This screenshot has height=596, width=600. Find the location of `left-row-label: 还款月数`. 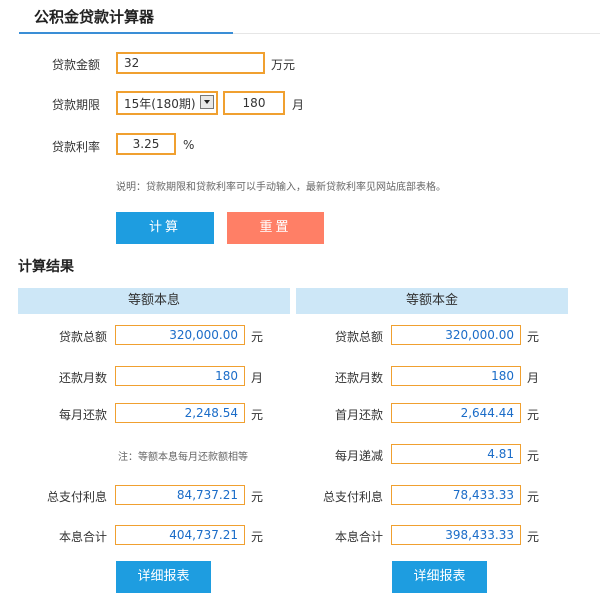

left-row-label: 还款月数 is located at coordinates (82, 378).